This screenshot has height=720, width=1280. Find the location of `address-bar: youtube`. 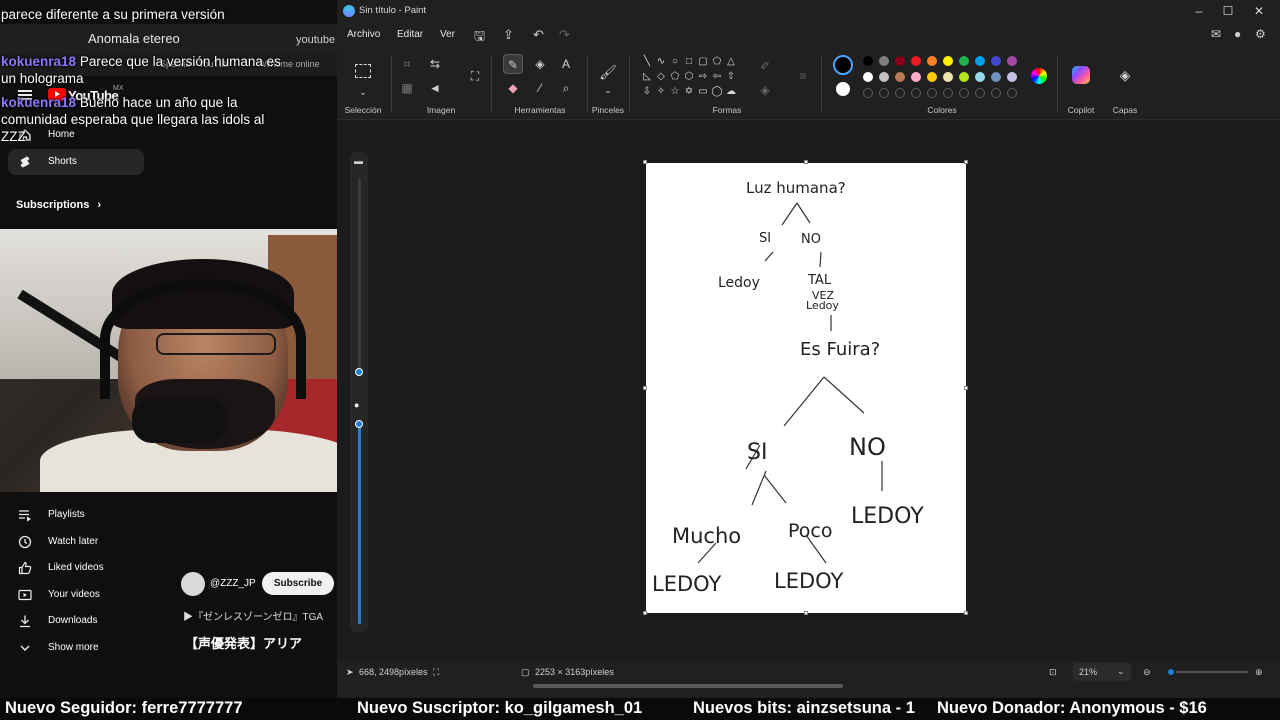

address-bar: youtube is located at coordinates (315, 40).